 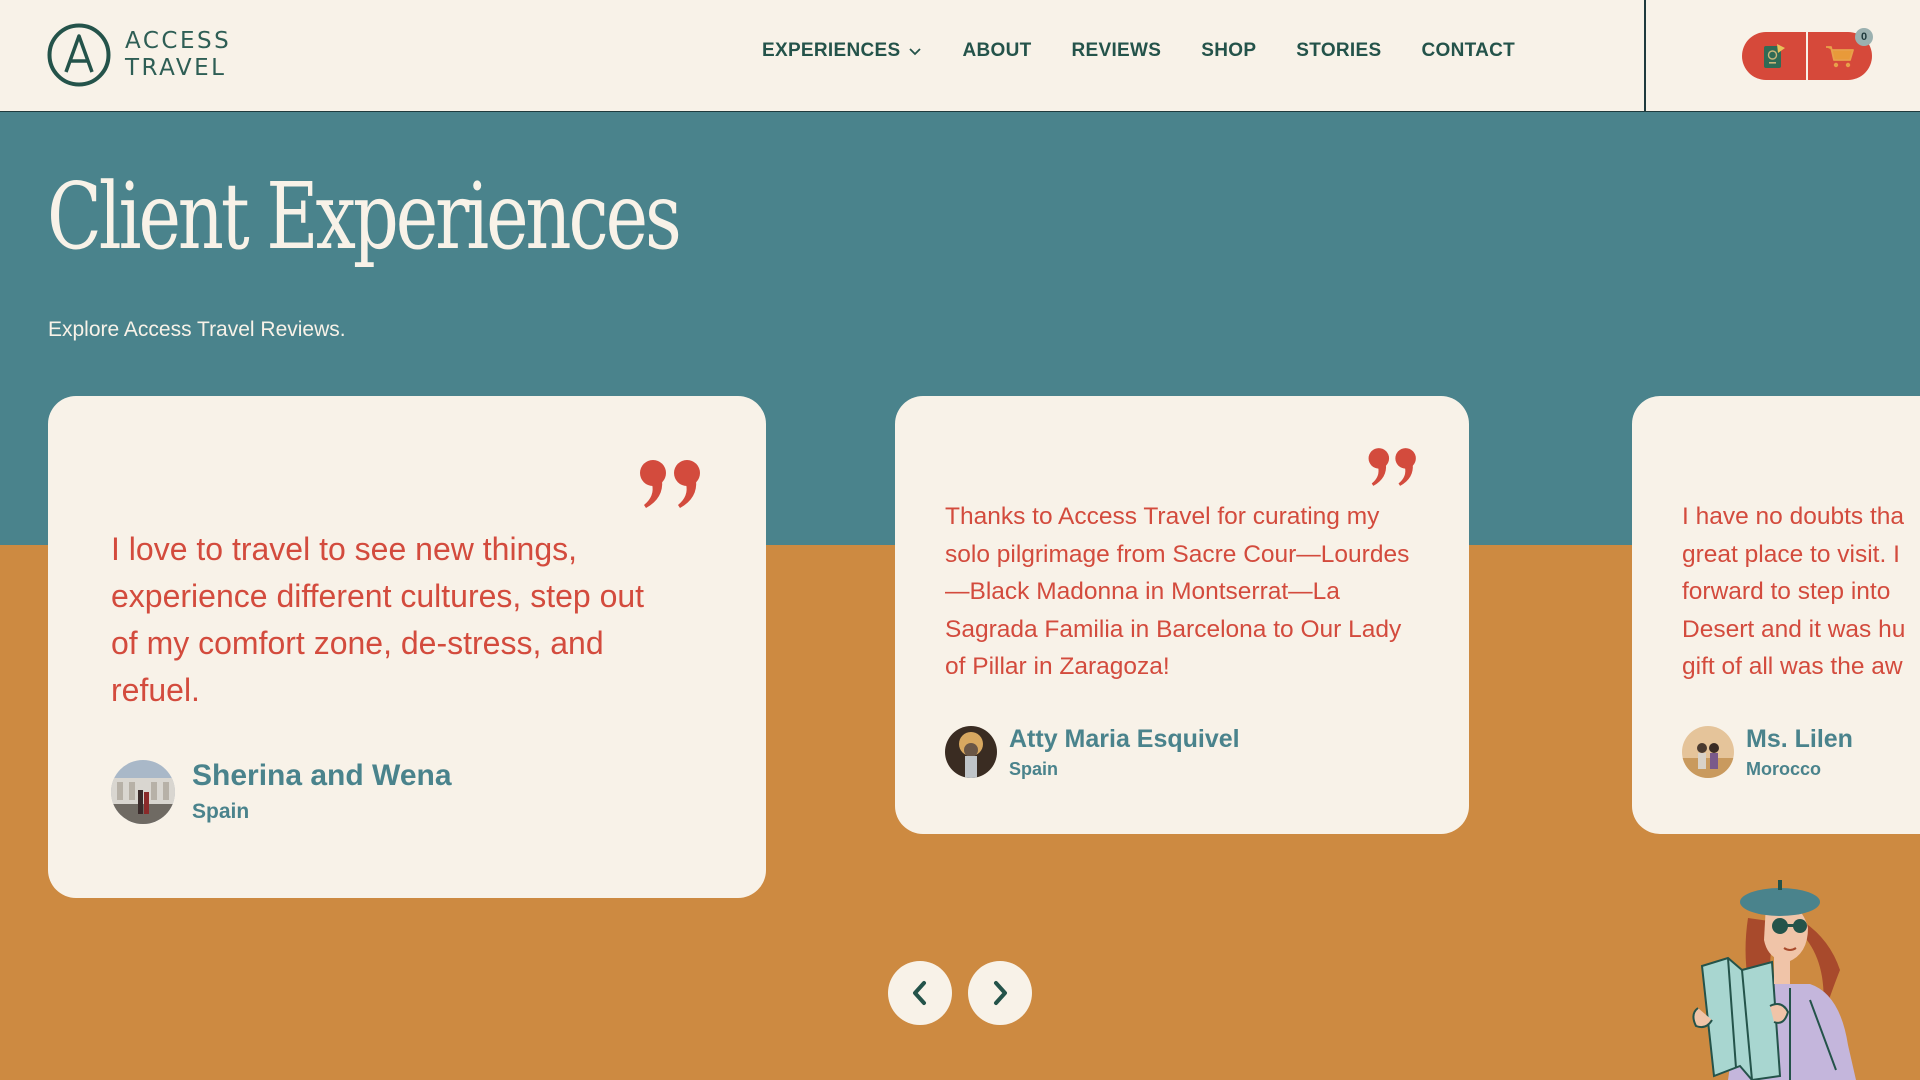 I want to click on review-author-name: Atty Maria Esquivel, so click(x=1124, y=739).